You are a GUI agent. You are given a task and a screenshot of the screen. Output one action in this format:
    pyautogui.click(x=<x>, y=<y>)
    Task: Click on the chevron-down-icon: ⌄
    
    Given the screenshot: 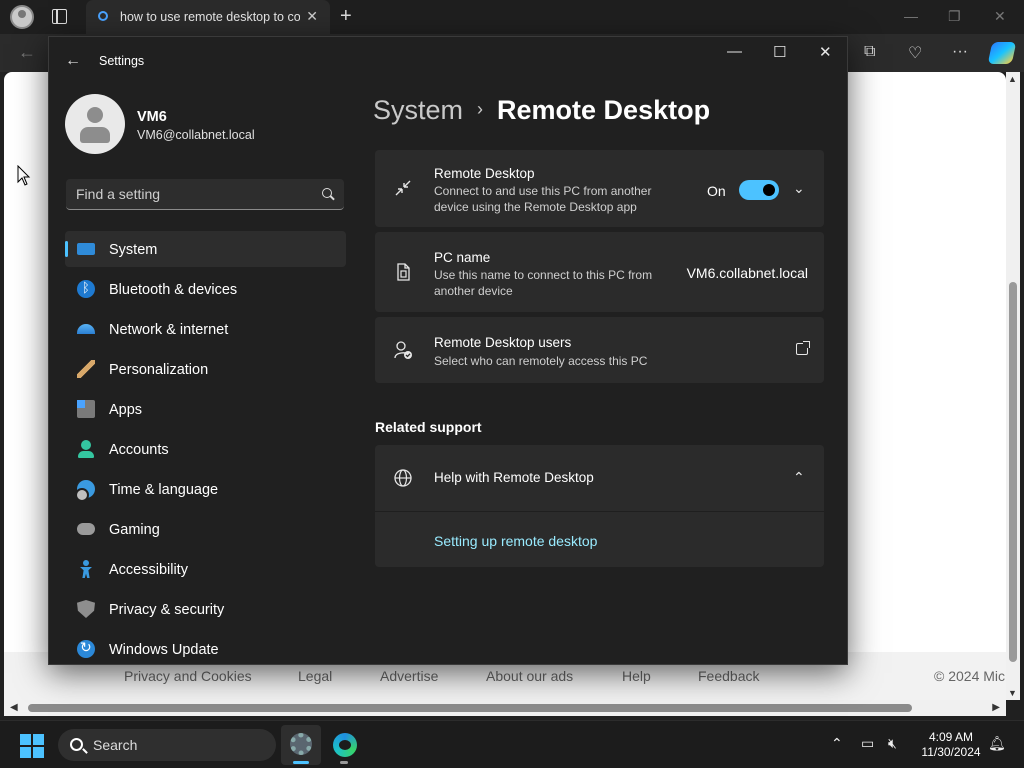 What is the action you would take?
    pyautogui.click(x=799, y=188)
    